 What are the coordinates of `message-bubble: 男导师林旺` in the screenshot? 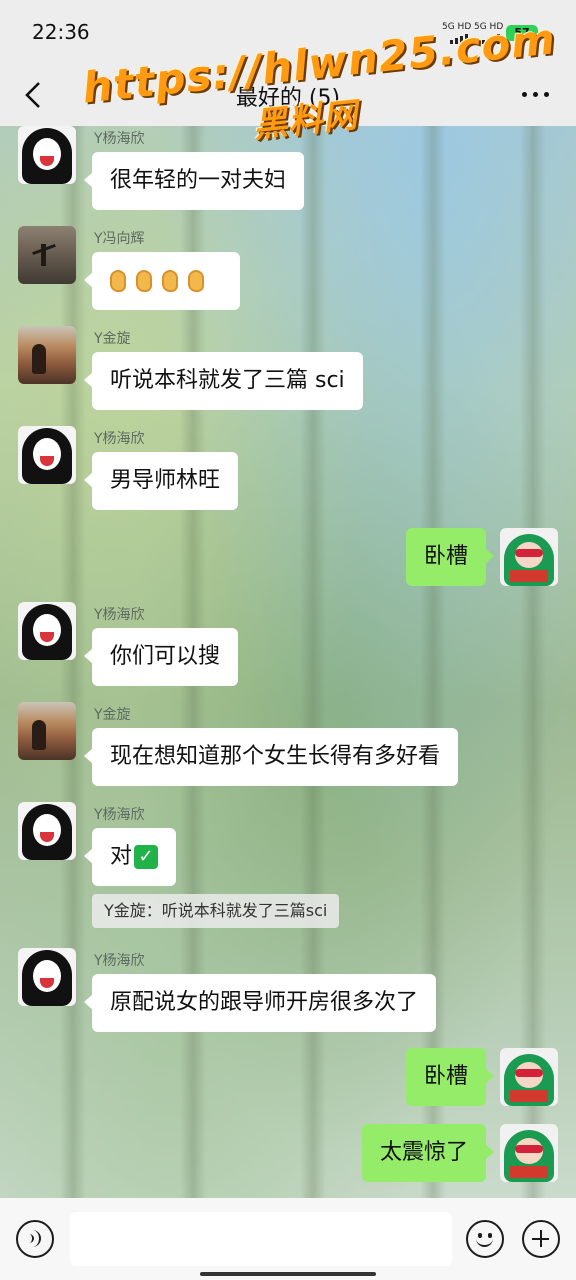 It's located at (161, 481).